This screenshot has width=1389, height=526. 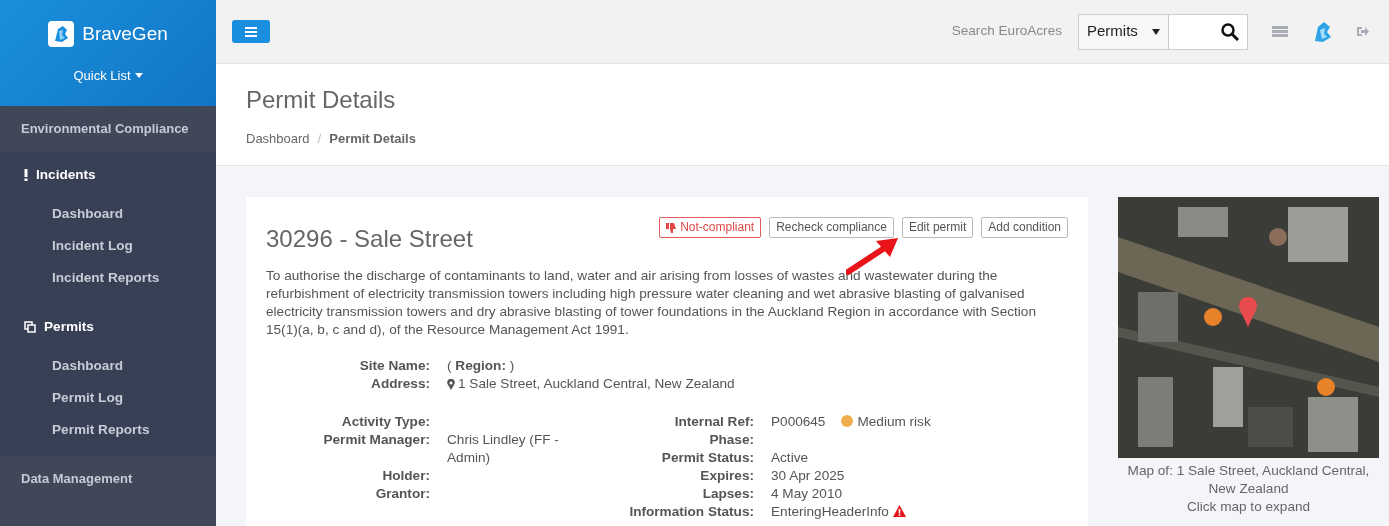 What do you see at coordinates (894, 421) in the screenshot?
I see `risk-label: Medium risk` at bounding box center [894, 421].